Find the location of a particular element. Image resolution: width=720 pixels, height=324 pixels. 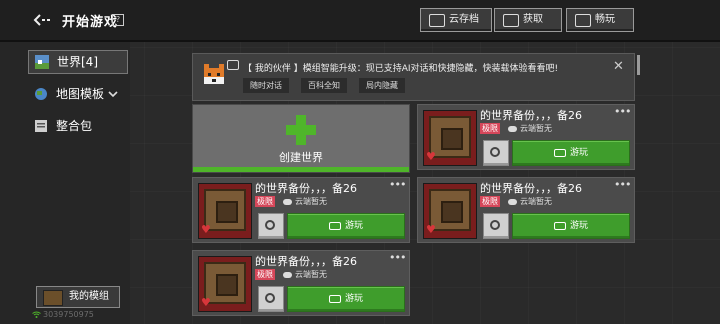

cloud-save-button: 云存档 is located at coordinates (456, 20).